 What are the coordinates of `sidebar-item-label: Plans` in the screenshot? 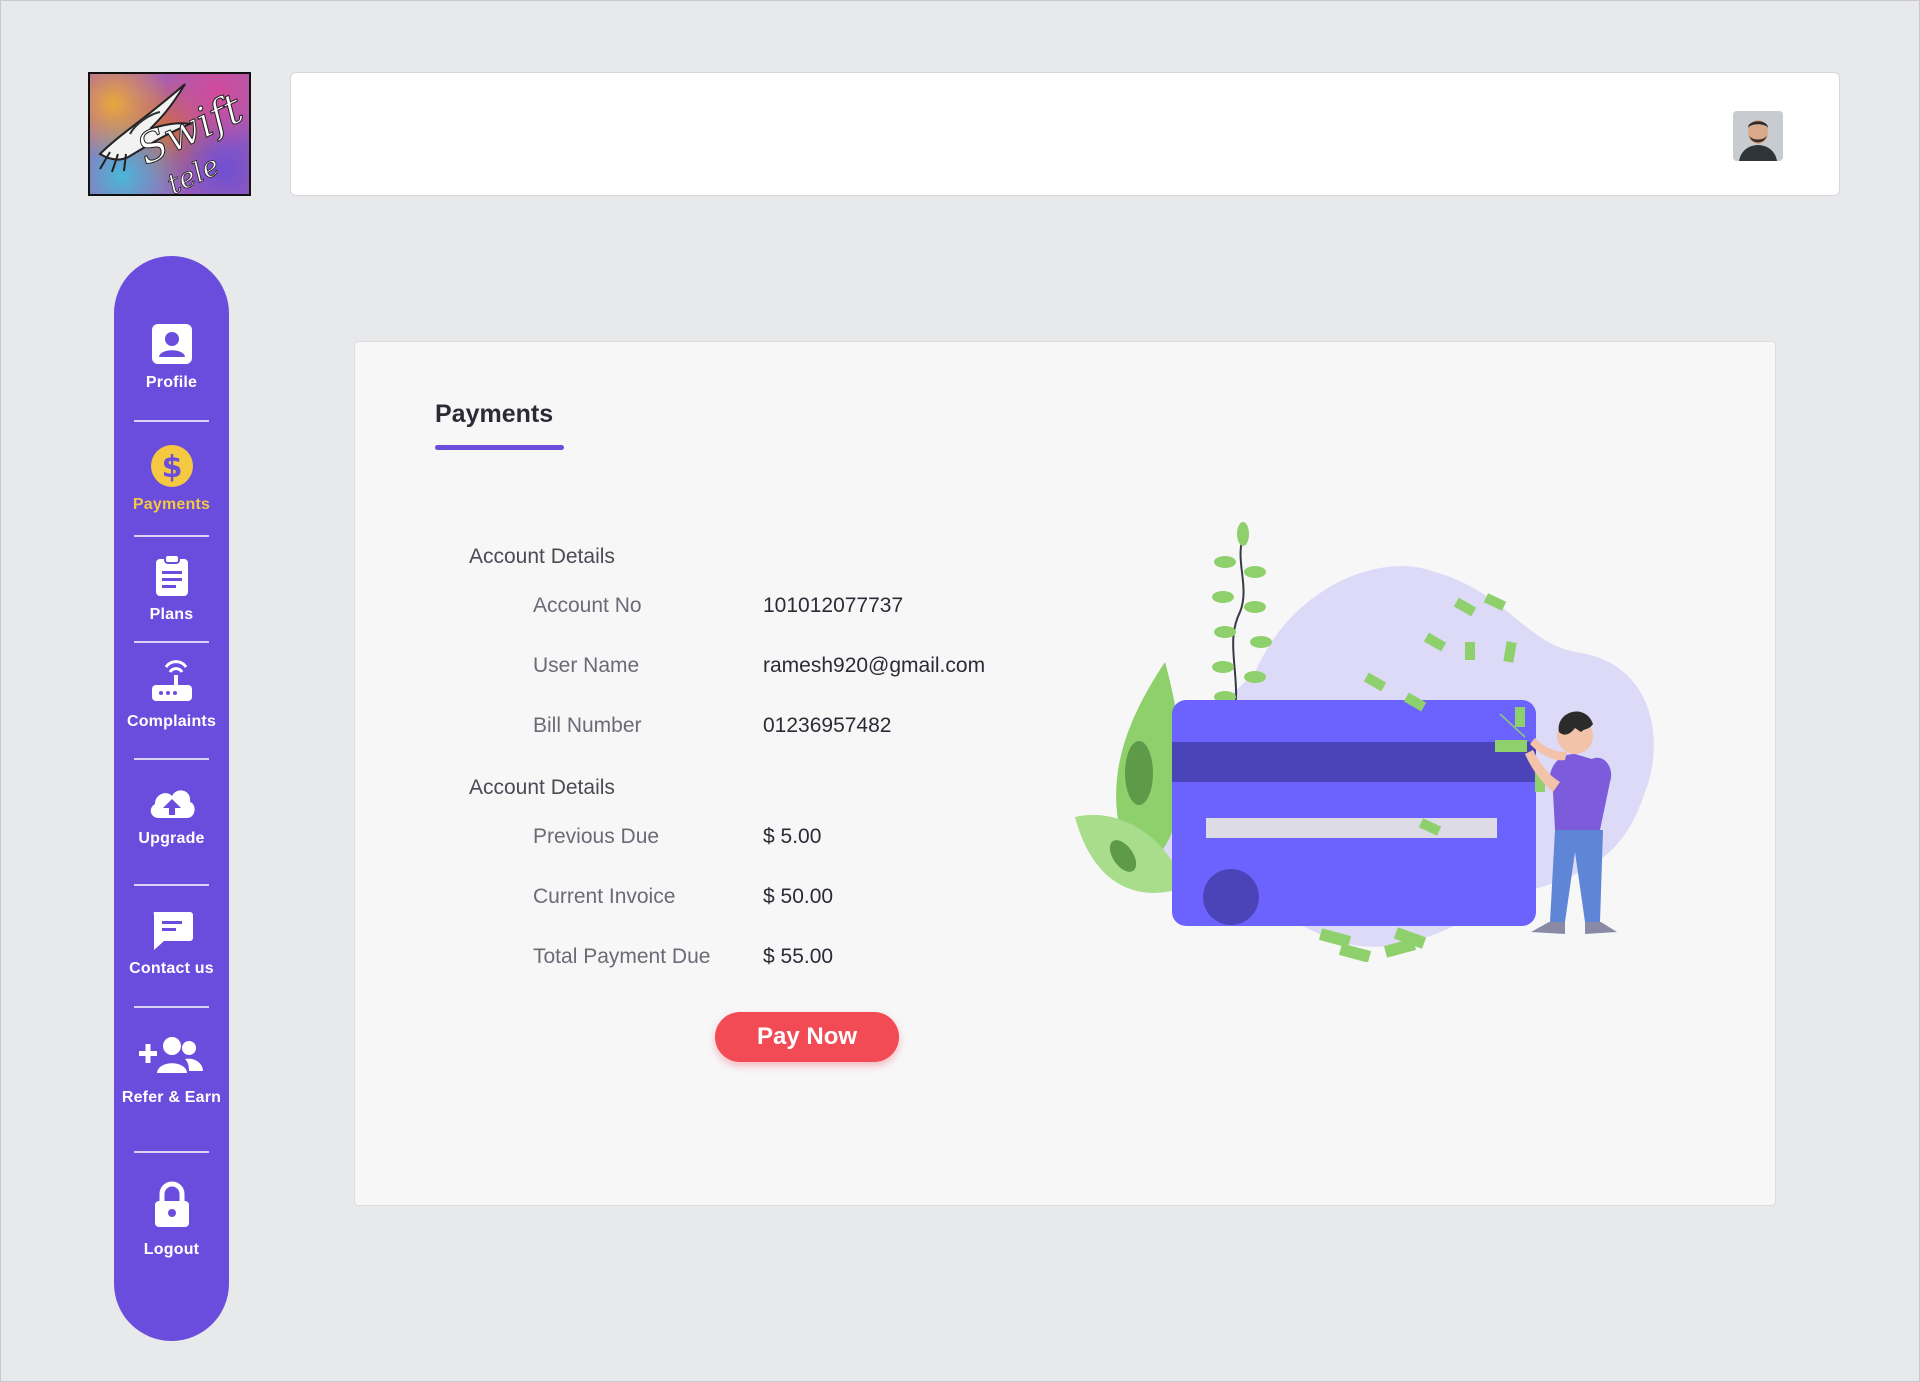 It's located at (171, 614).